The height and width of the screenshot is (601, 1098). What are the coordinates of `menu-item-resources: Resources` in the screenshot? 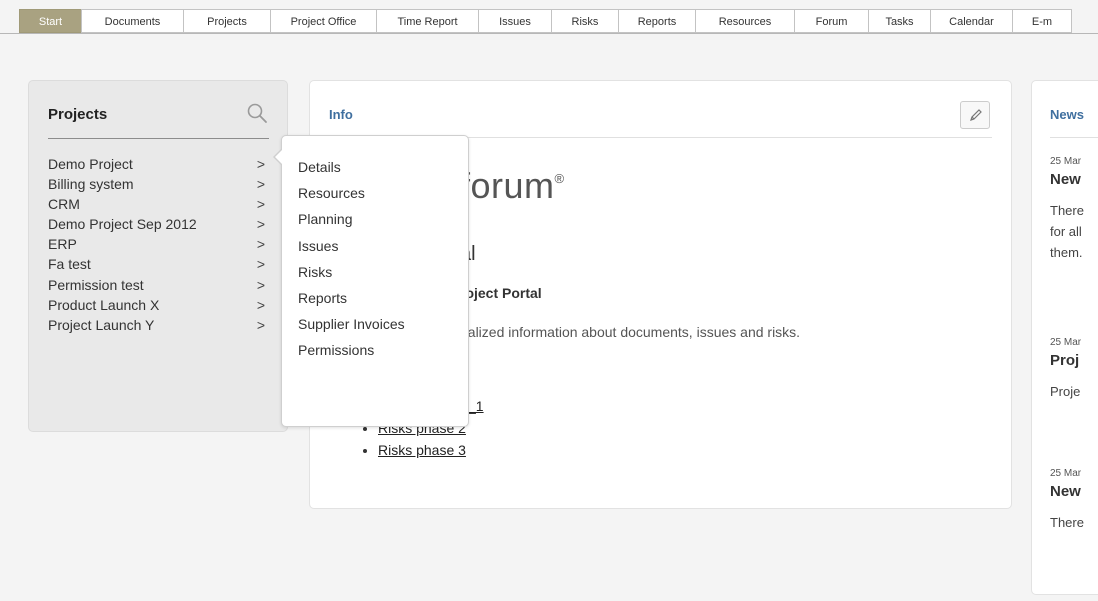 It's located at (375, 193).